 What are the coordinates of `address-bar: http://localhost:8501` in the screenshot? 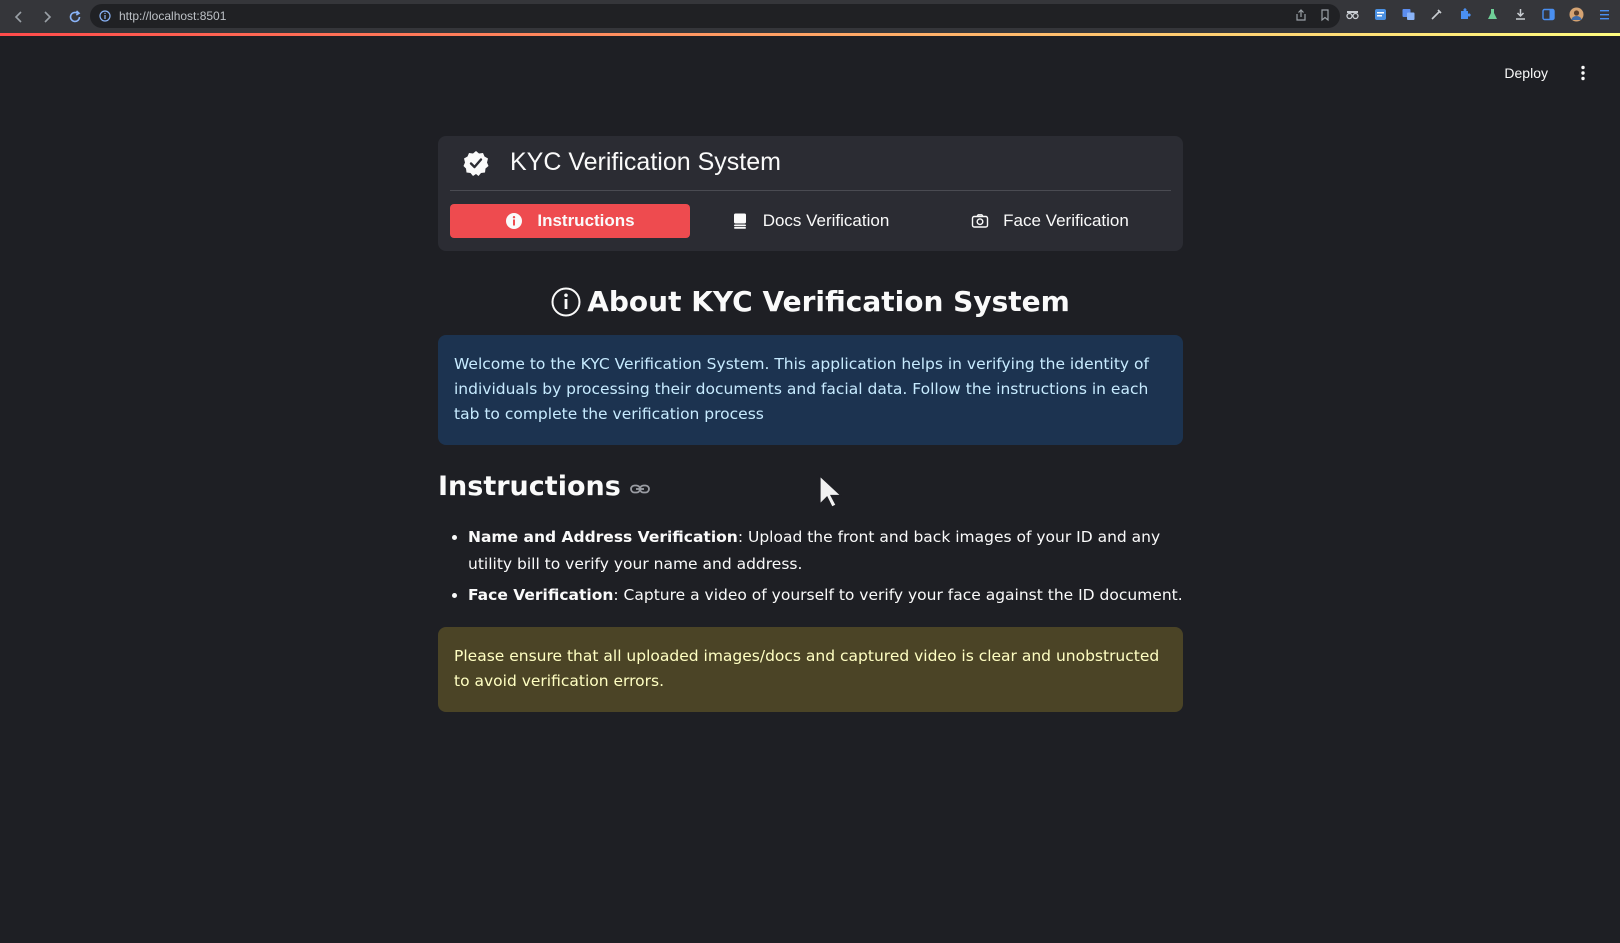 It's located at (715, 16).